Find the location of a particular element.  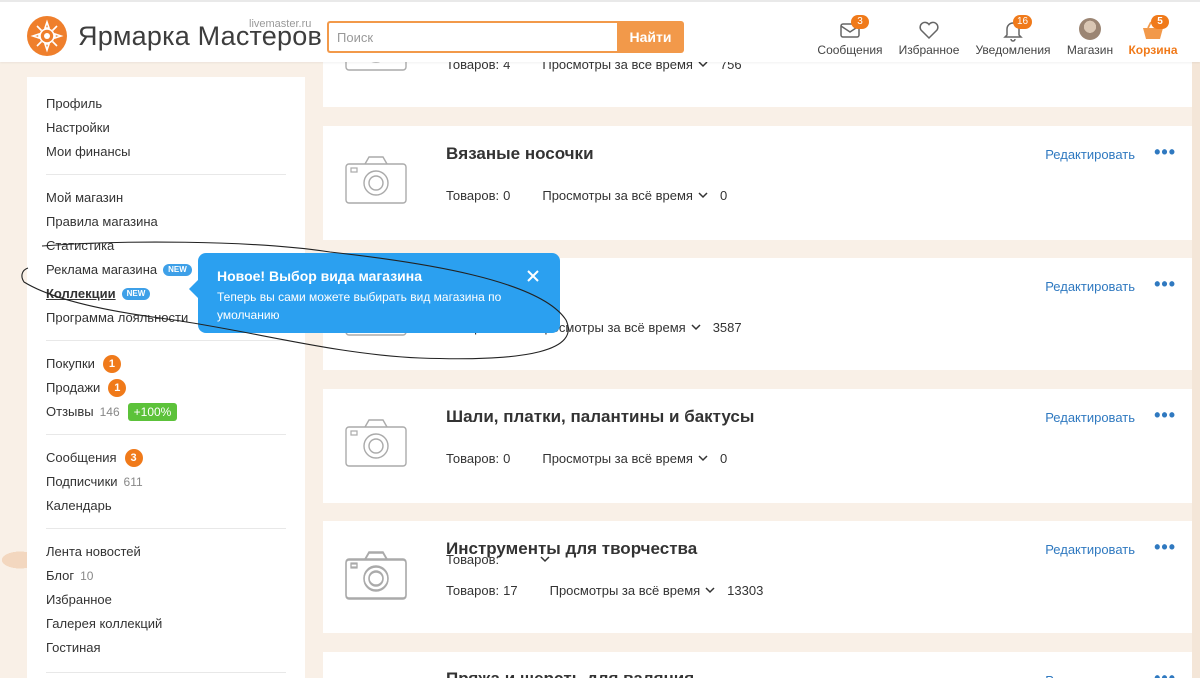

new-badge: NEW is located at coordinates (136, 294).